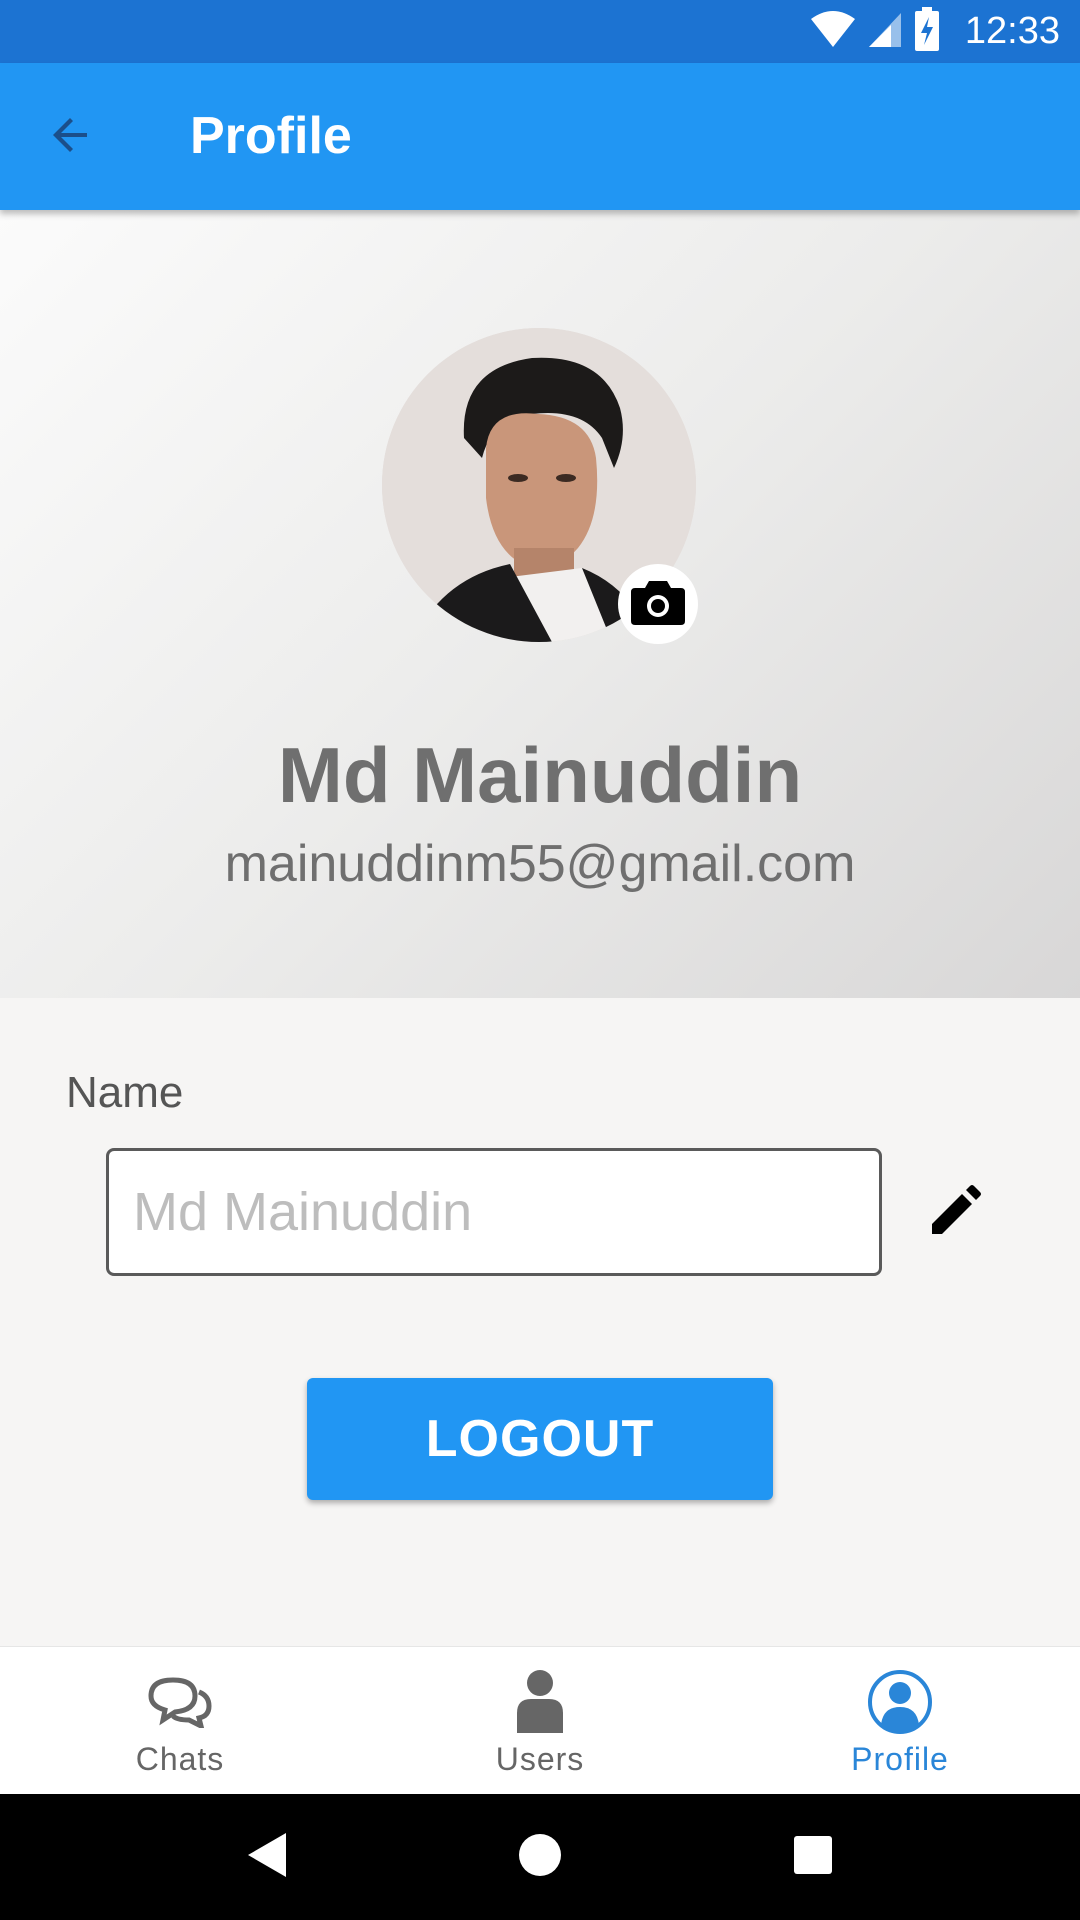 This screenshot has height=1920, width=1080. What do you see at coordinates (540, 136) in the screenshot?
I see `app-bar: Profile` at bounding box center [540, 136].